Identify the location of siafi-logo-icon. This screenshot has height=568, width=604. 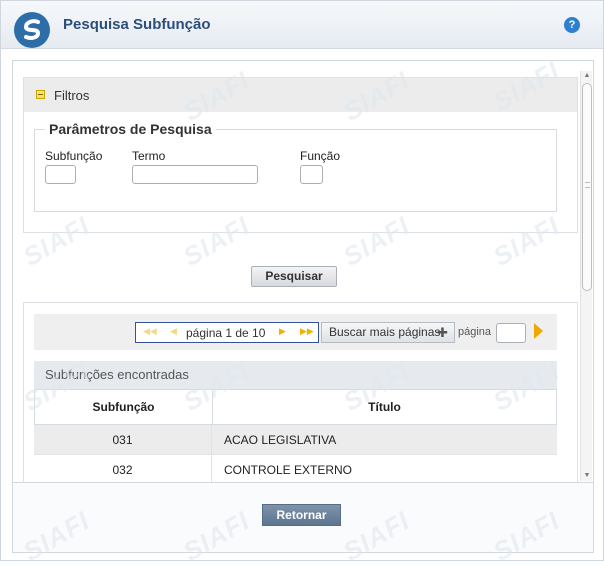
(32, 30).